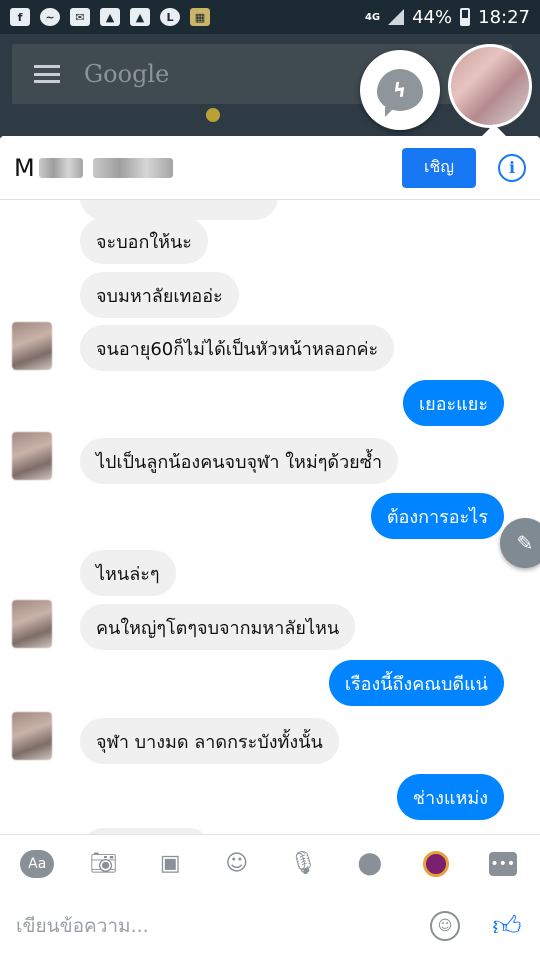 The width and height of the screenshot is (540, 960). Describe the element at coordinates (490, 86) in the screenshot. I see `contact-chat-head` at that location.